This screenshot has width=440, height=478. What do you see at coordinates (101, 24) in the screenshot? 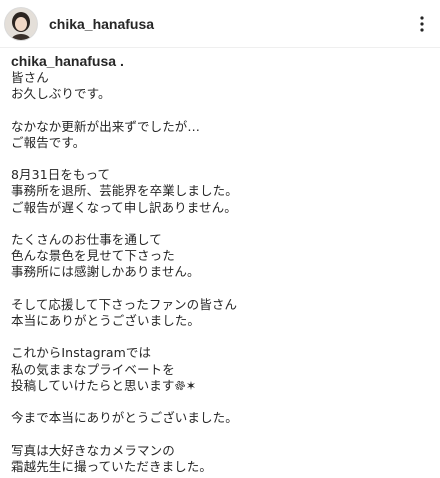
I see `post-author-username: chika_hanafusa` at bounding box center [101, 24].